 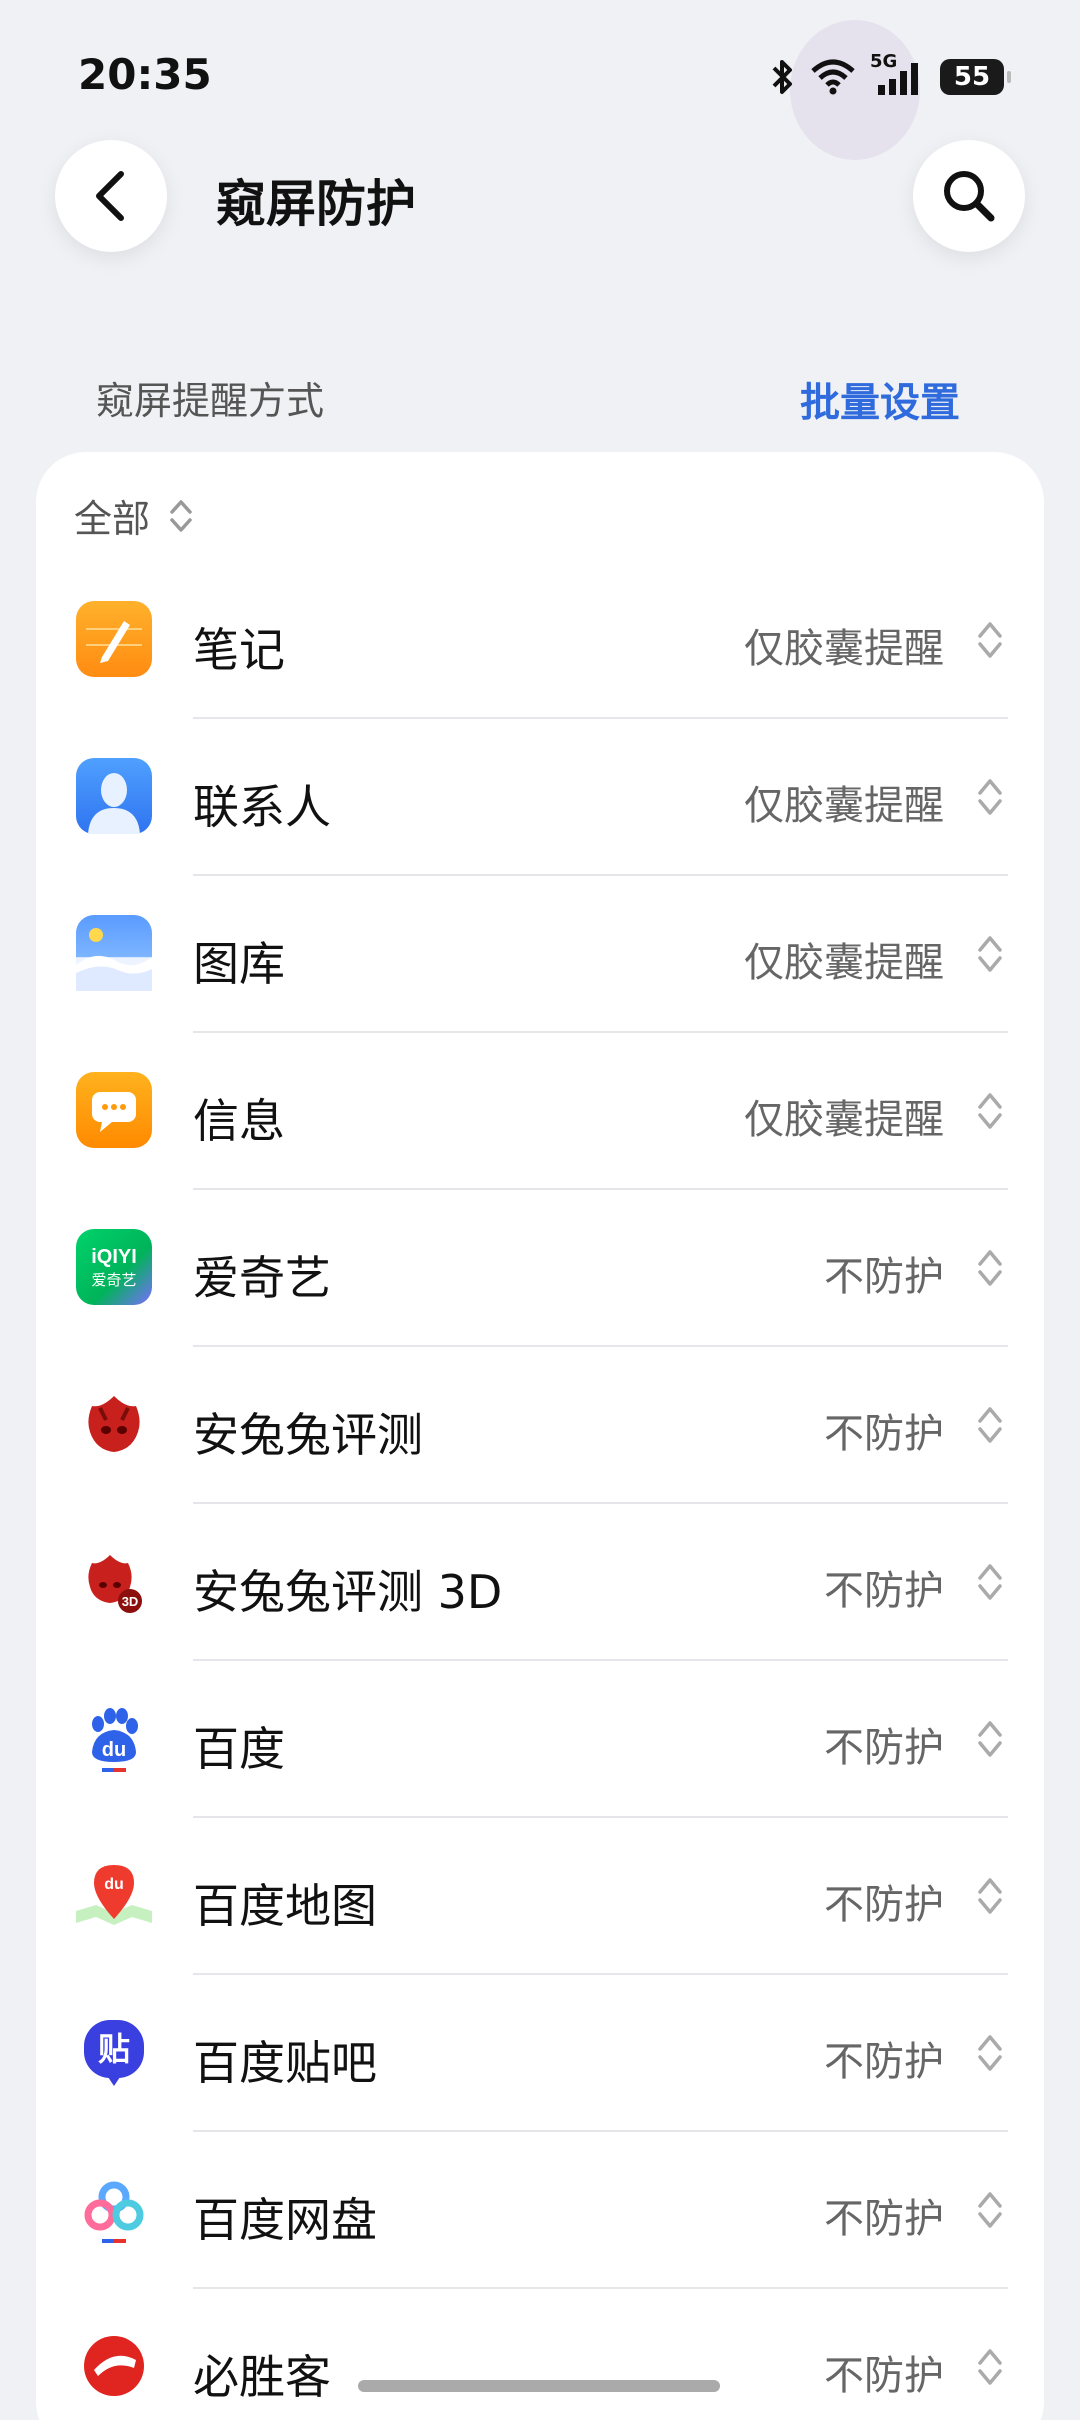 I want to click on list-item: 百度网盘 不防护, so click(x=540, y=2210).